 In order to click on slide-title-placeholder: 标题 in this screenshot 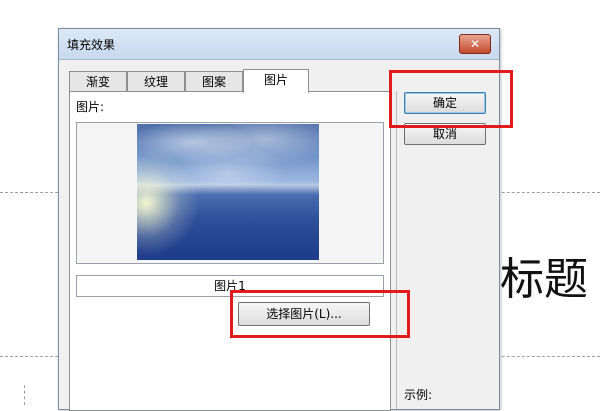, I will do `click(544, 275)`.